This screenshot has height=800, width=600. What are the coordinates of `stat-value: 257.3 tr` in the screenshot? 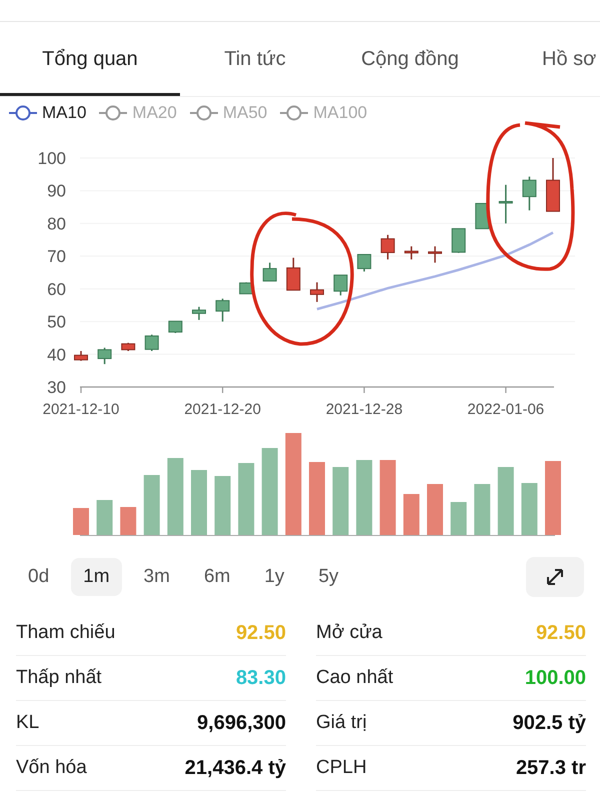 It's located at (551, 768).